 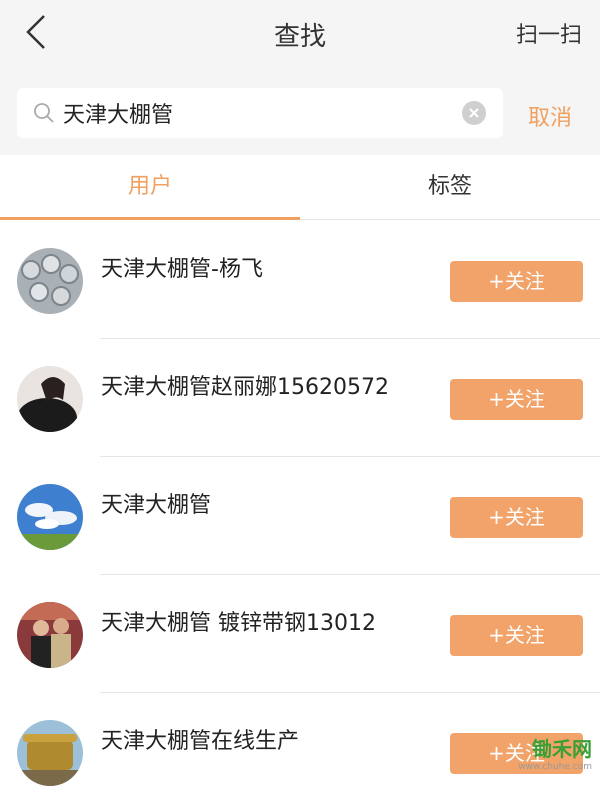 I want to click on search-icon, so click(x=44, y=113).